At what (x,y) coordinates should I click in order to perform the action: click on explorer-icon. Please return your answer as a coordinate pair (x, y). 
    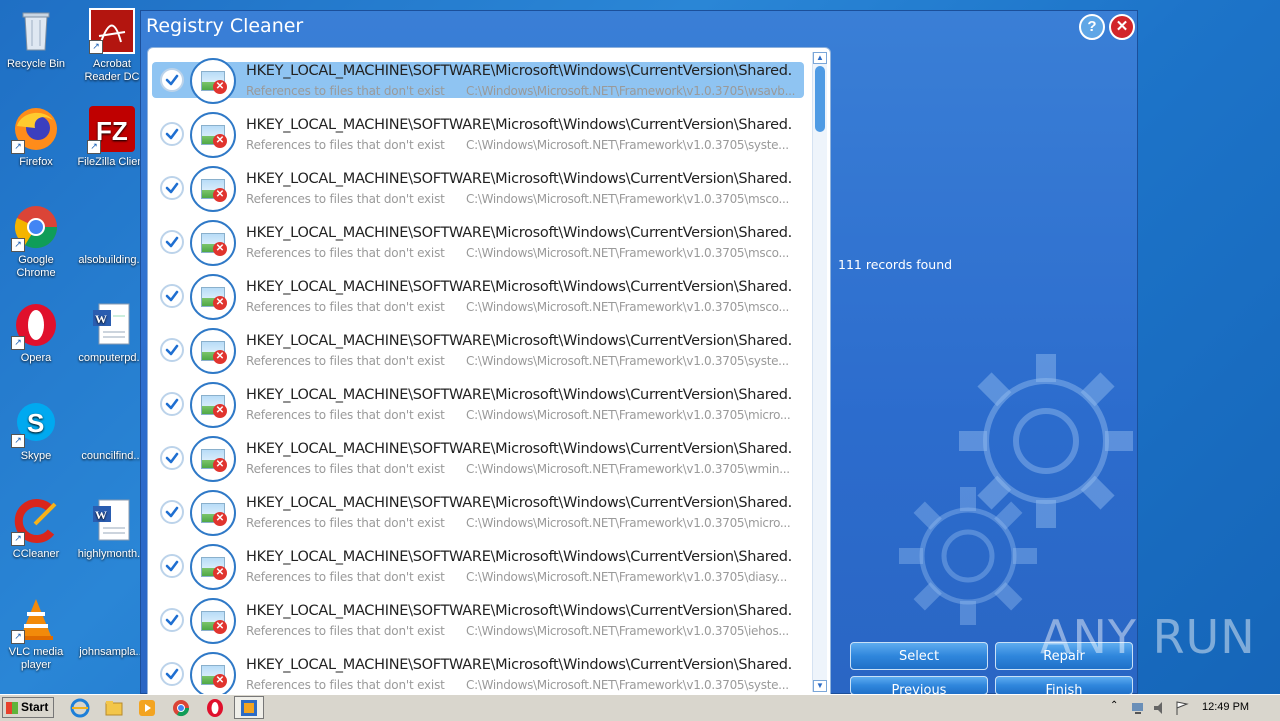
    Looking at the image, I should click on (114, 708).